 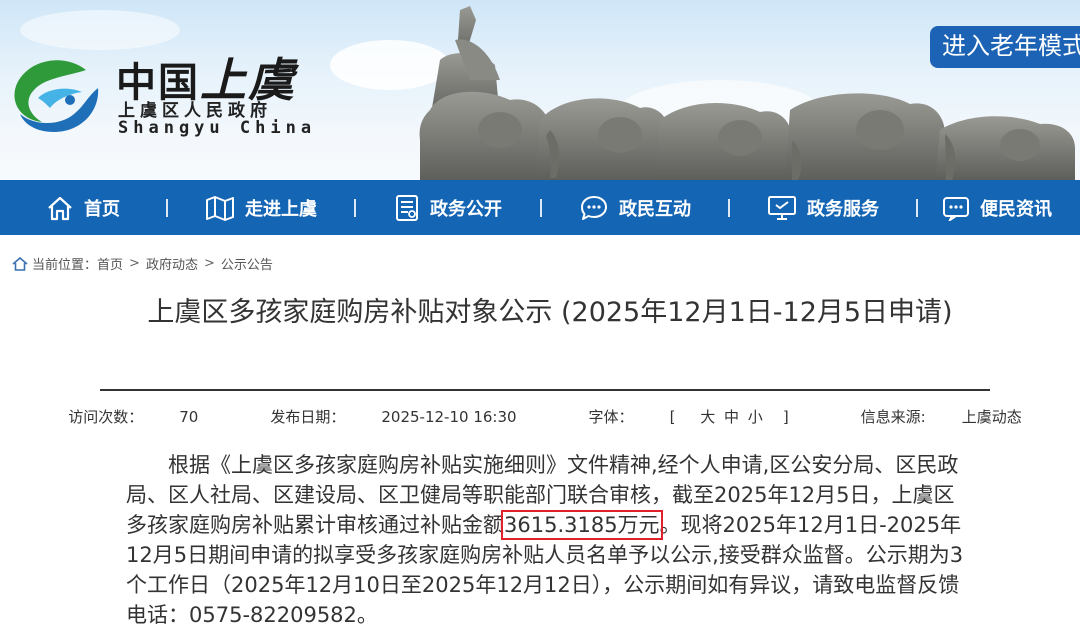 What do you see at coordinates (220, 208) in the screenshot?
I see `map-icon` at bounding box center [220, 208].